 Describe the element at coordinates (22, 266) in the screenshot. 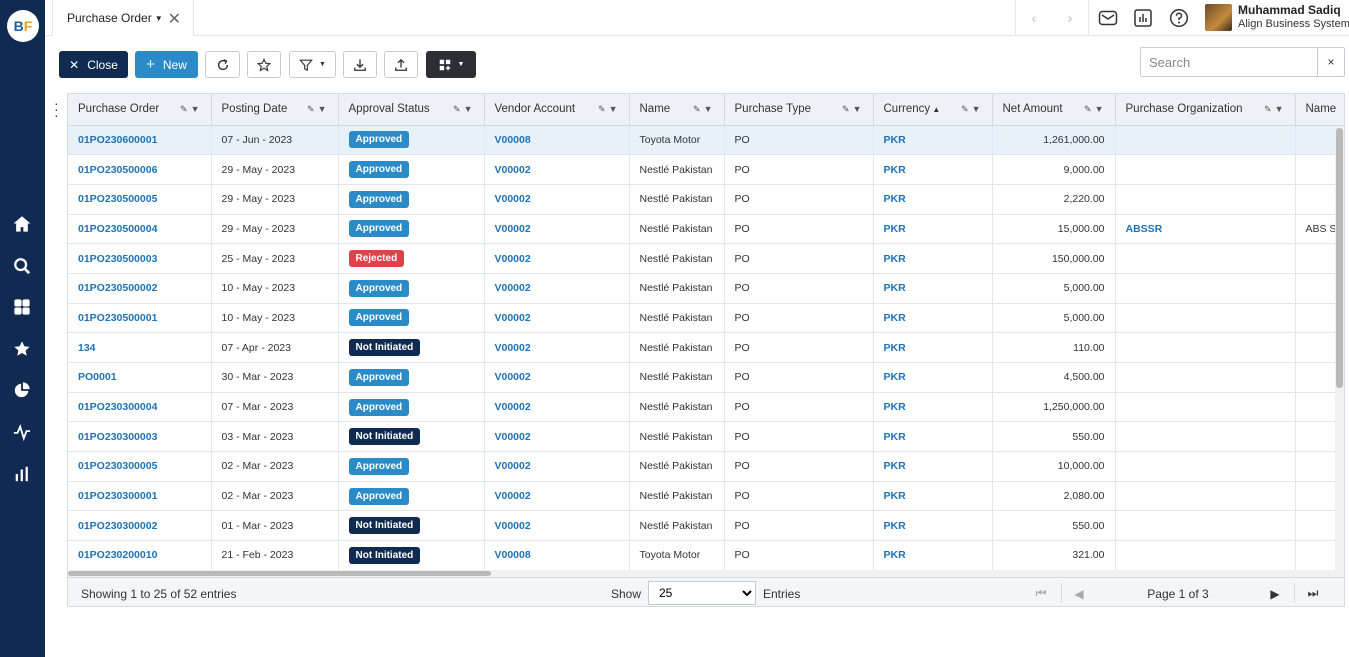

I see `search-icon` at that location.